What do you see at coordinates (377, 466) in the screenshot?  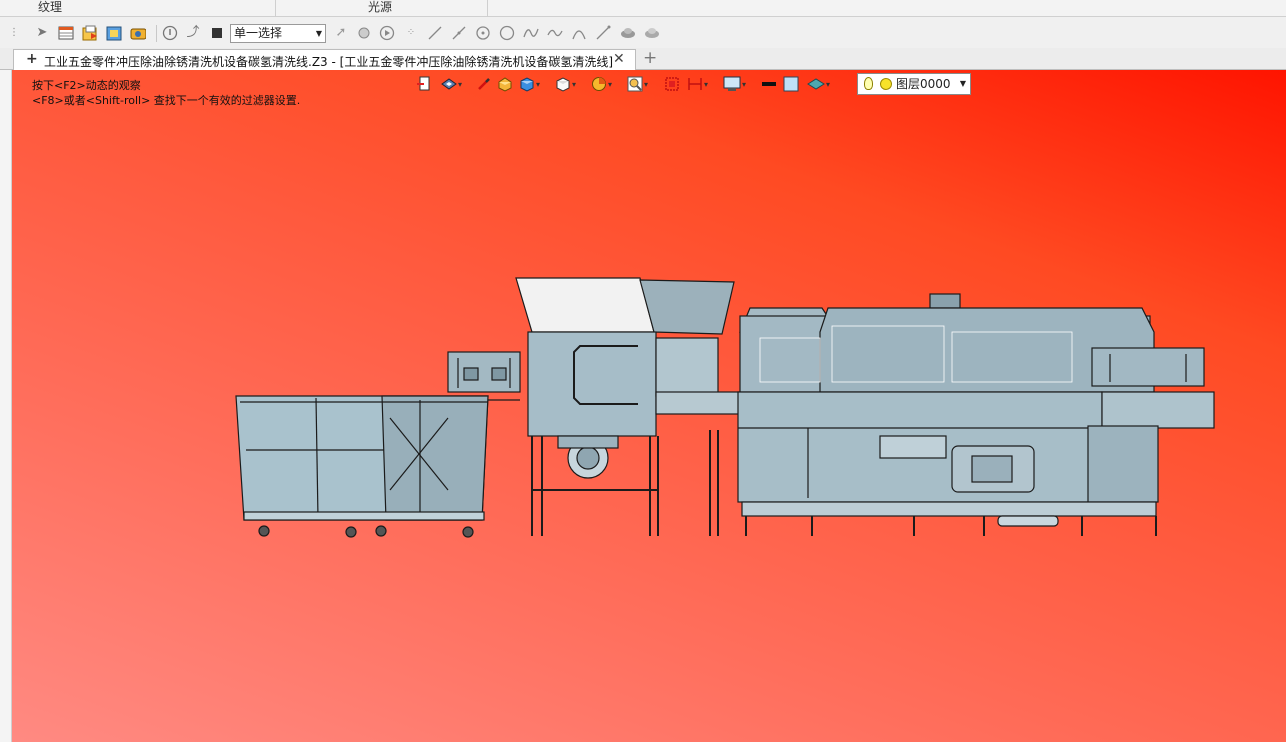 I see `cart-model` at bounding box center [377, 466].